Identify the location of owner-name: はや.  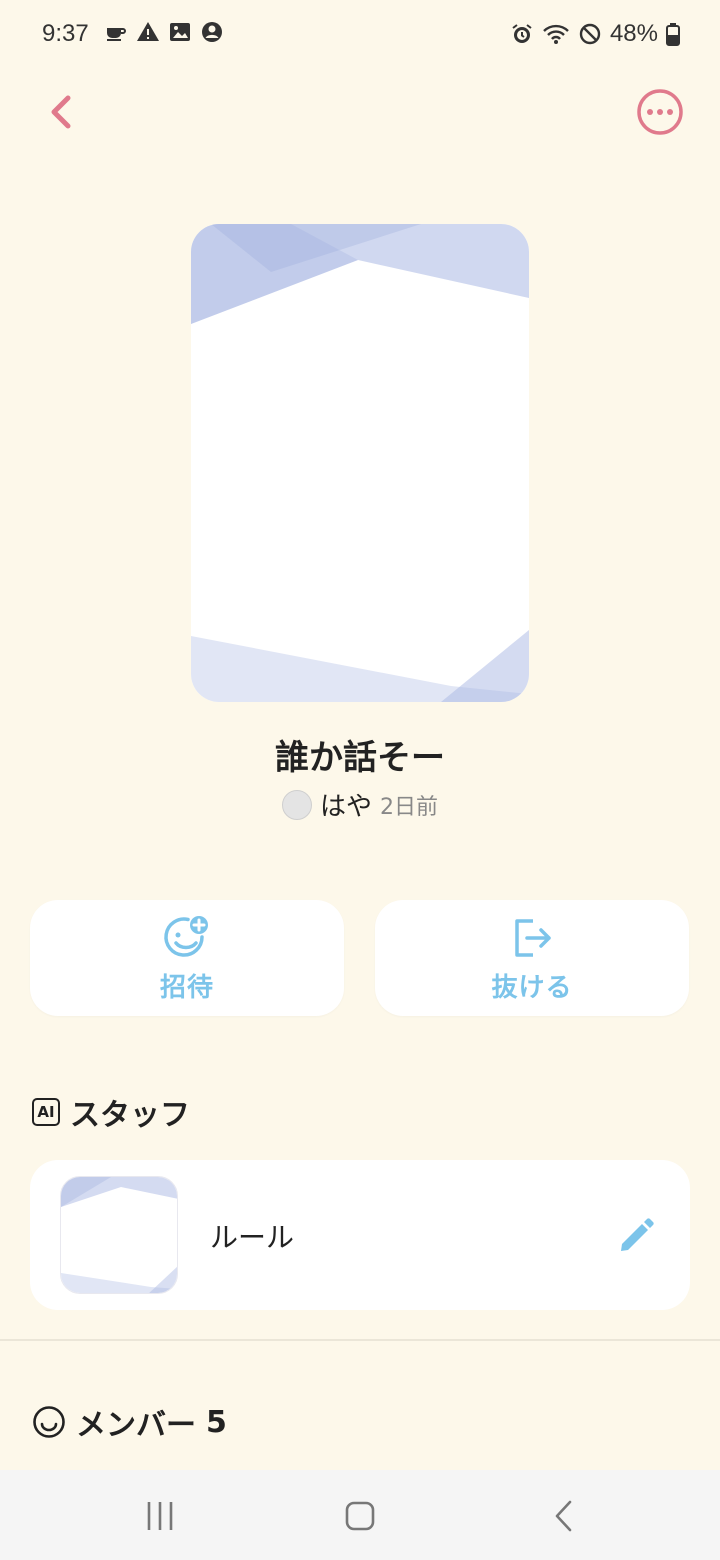
(346, 804).